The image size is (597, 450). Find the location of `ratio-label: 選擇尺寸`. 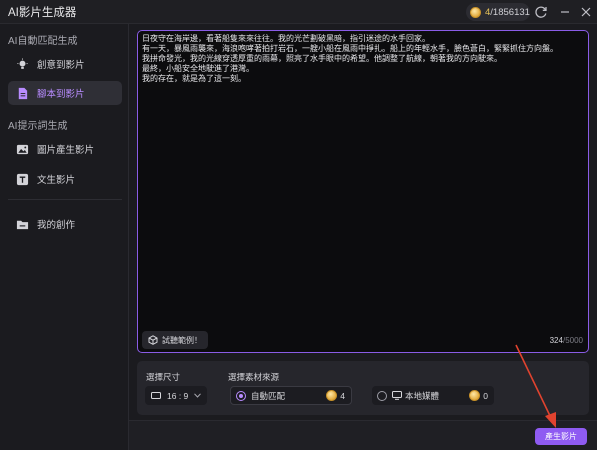

ratio-label: 選擇尺寸 is located at coordinates (163, 377).